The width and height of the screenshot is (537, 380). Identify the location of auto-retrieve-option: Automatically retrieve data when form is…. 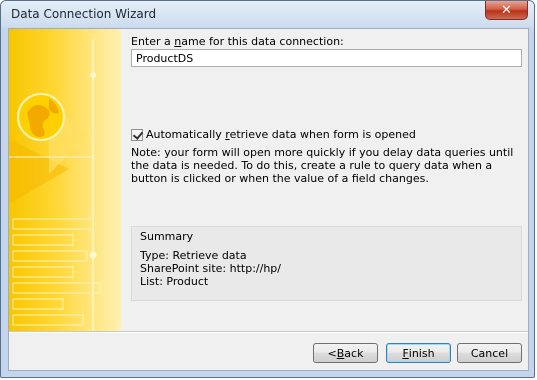
(273, 134).